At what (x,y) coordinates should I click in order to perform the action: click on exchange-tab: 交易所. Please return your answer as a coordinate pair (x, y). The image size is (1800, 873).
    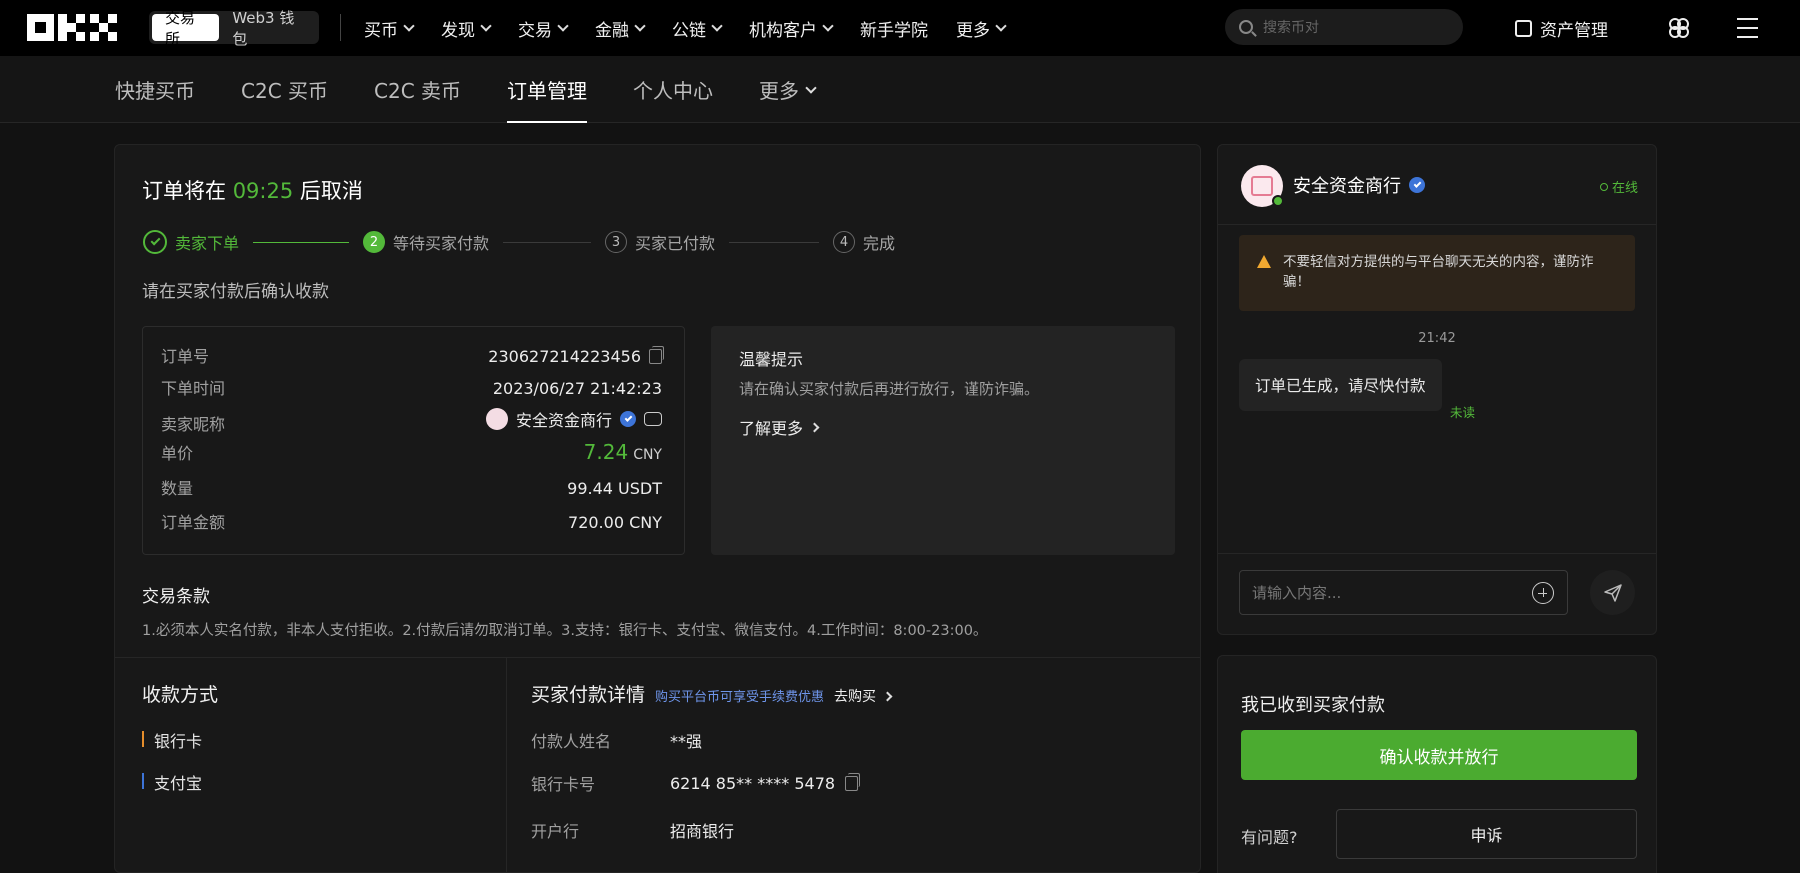
    Looking at the image, I should click on (186, 28).